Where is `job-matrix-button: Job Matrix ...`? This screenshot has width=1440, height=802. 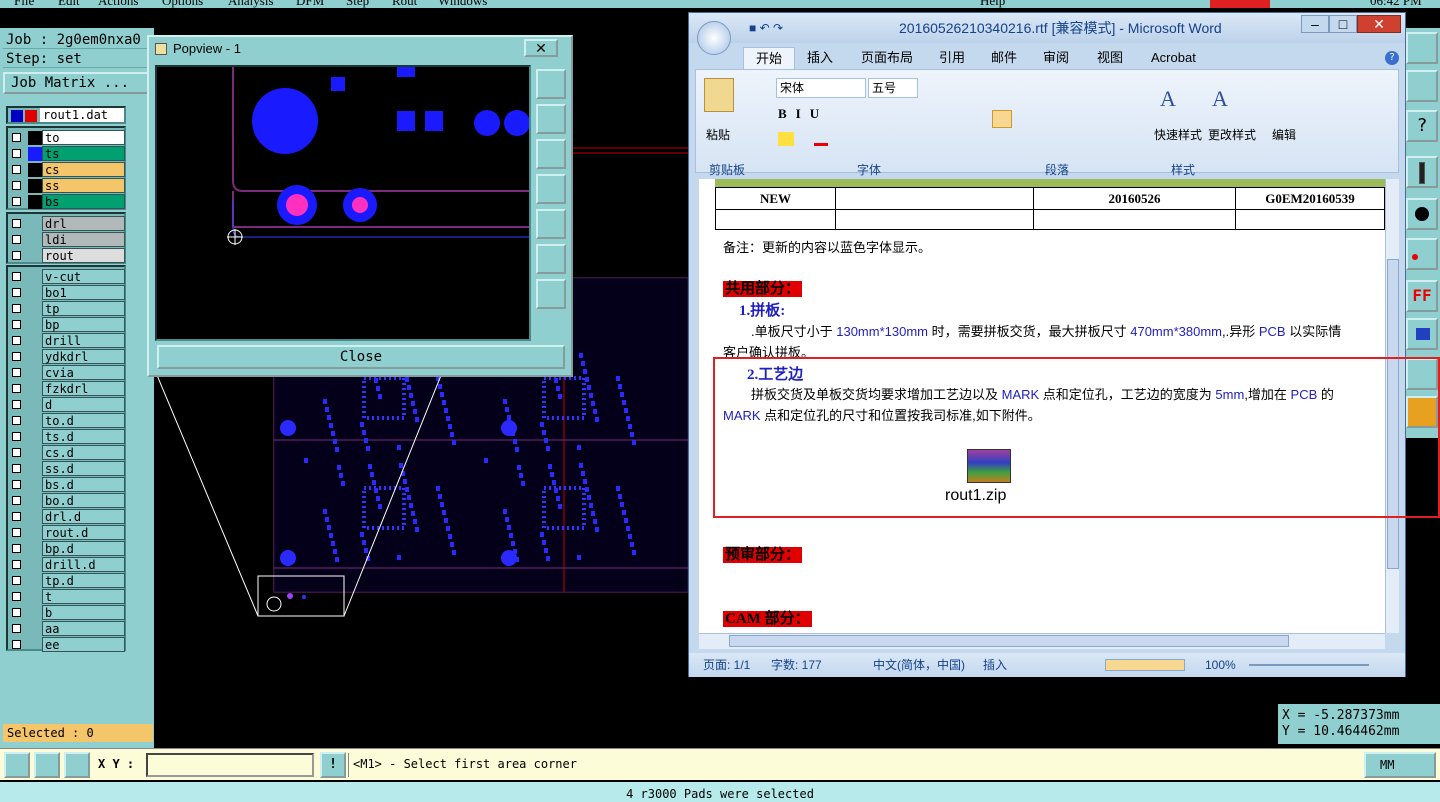
job-matrix-button: Job Matrix ... is located at coordinates (77, 83).